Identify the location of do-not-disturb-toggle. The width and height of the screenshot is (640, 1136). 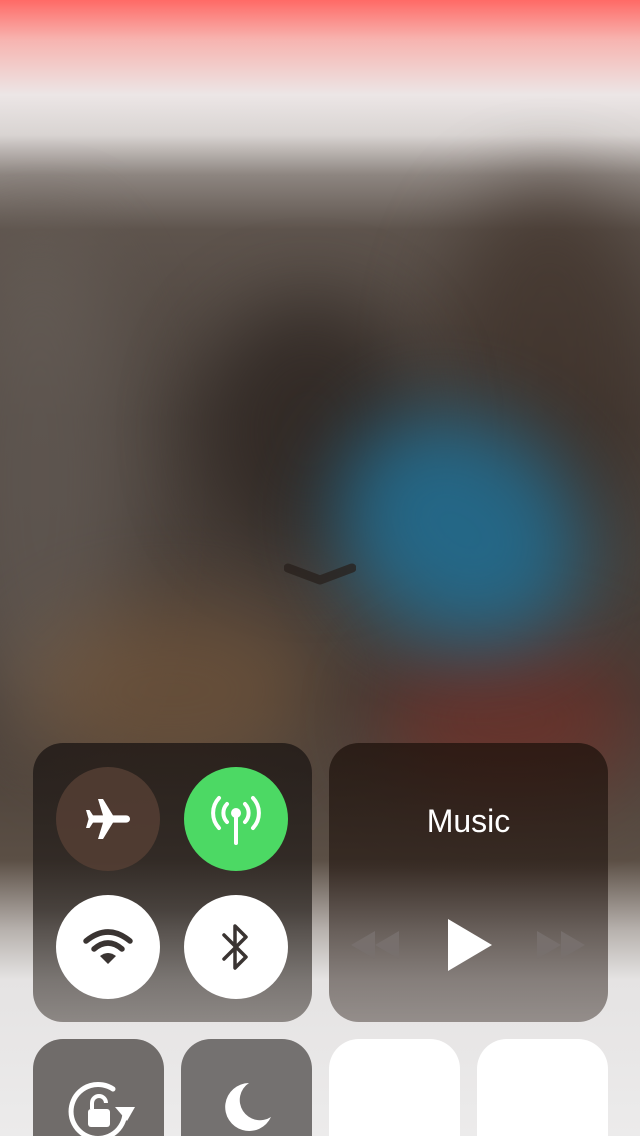
(246, 1087).